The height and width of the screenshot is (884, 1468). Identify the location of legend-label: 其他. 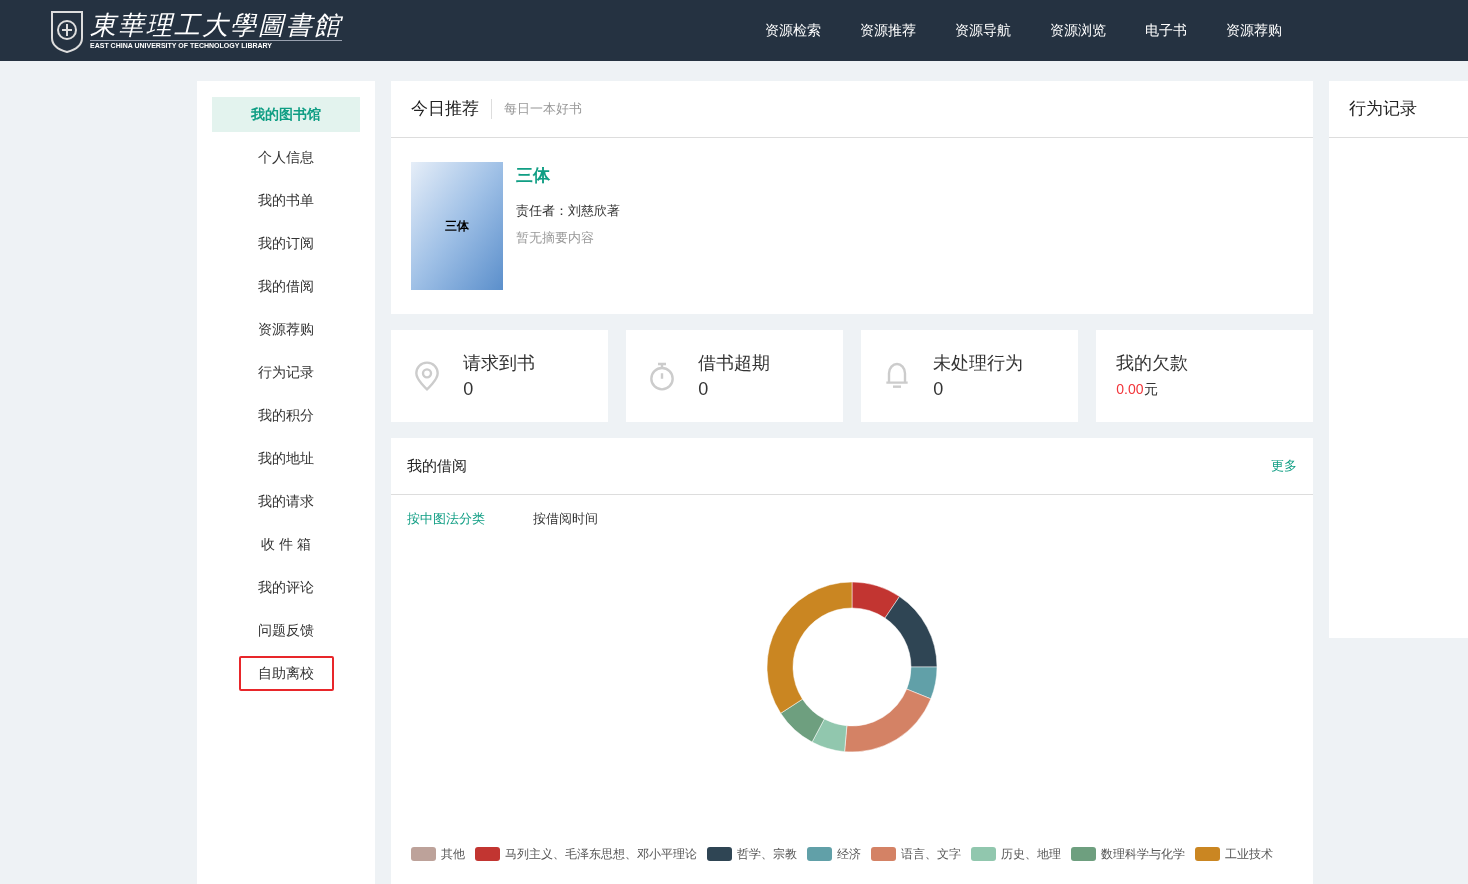
(453, 853).